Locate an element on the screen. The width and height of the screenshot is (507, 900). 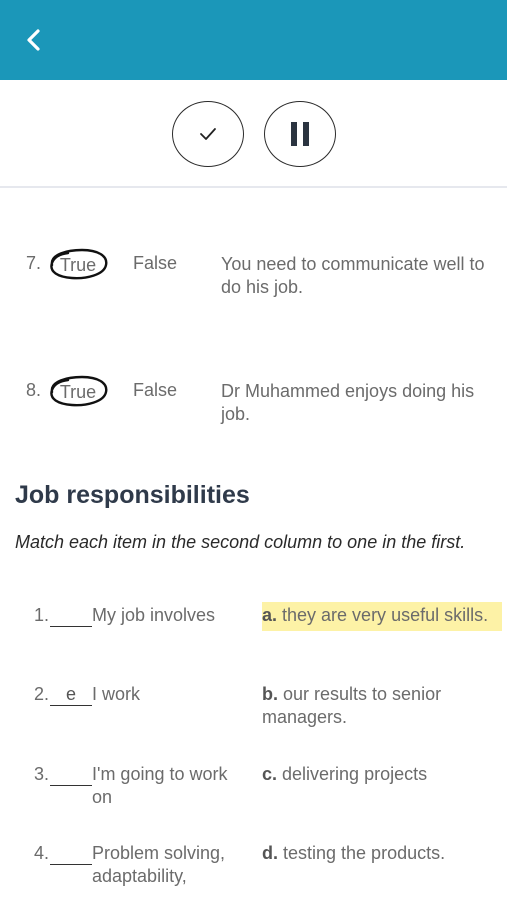
section-title: Job responsibilities is located at coordinates (132, 495).